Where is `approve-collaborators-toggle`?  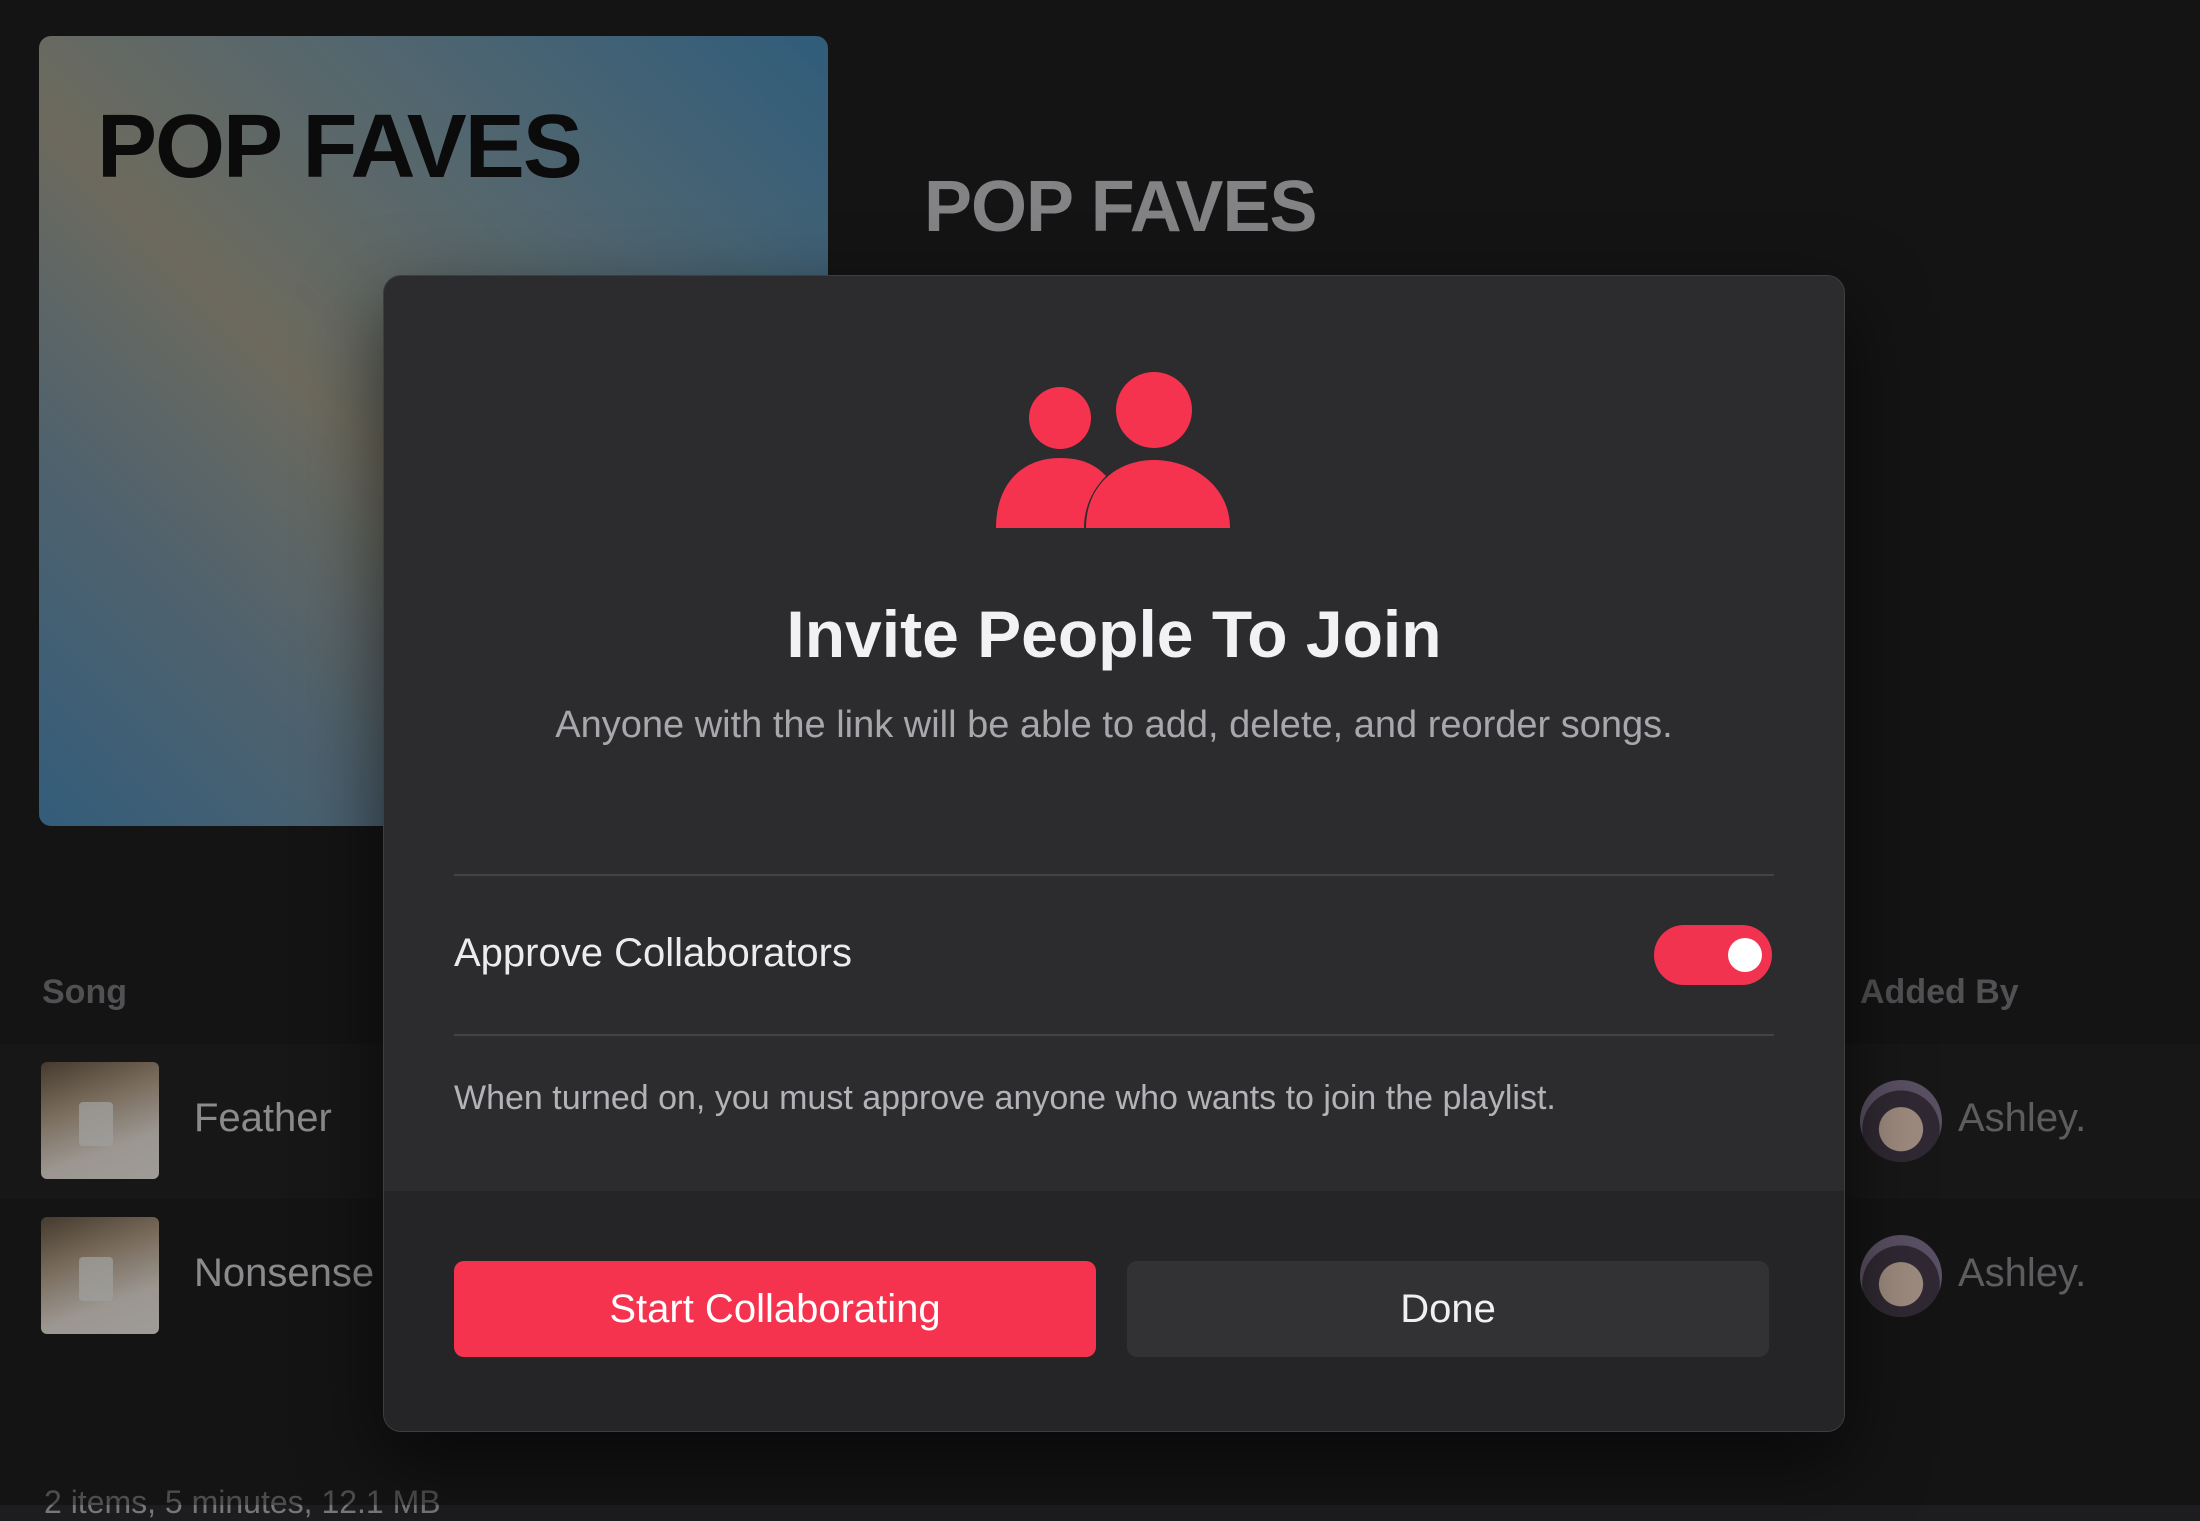
approve-collaborators-toggle is located at coordinates (1713, 955).